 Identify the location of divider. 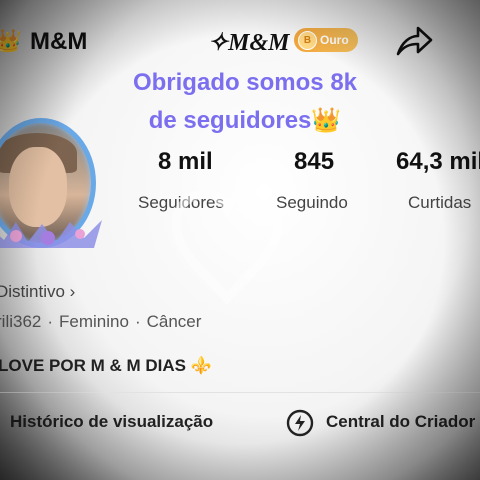
(240, 392).